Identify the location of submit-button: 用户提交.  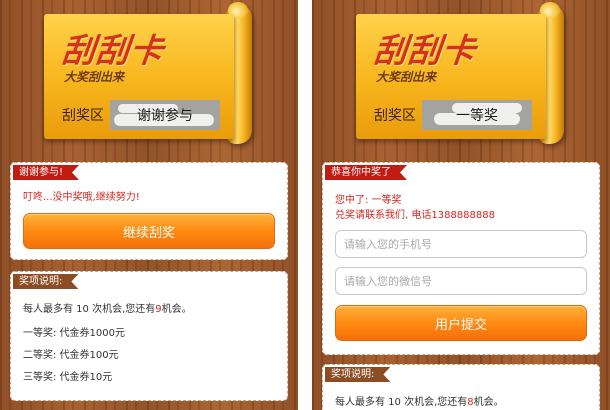
(461, 323).